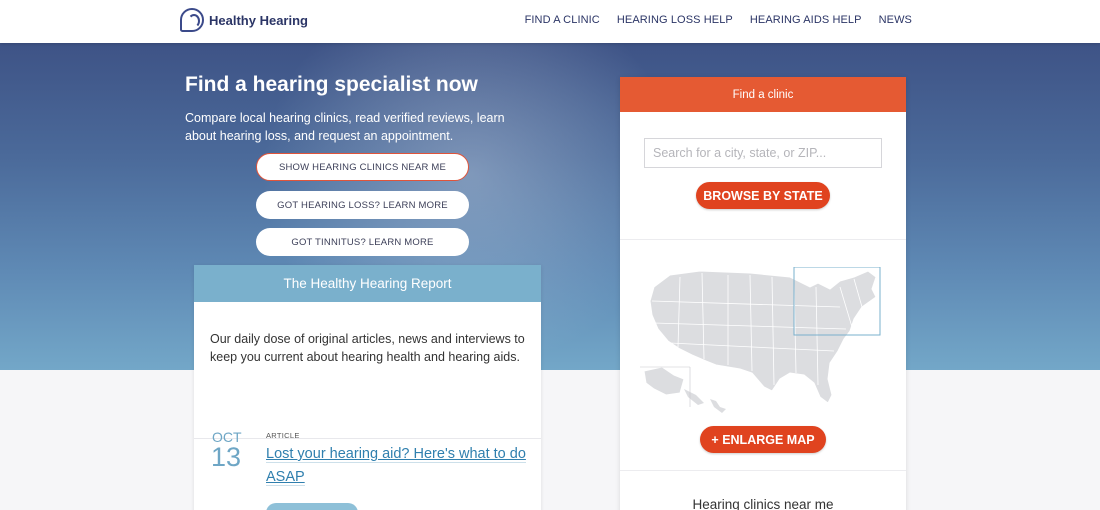 This screenshot has width=1100, height=510. Describe the element at coordinates (192, 20) in the screenshot. I see `logo-ear-icon` at that location.